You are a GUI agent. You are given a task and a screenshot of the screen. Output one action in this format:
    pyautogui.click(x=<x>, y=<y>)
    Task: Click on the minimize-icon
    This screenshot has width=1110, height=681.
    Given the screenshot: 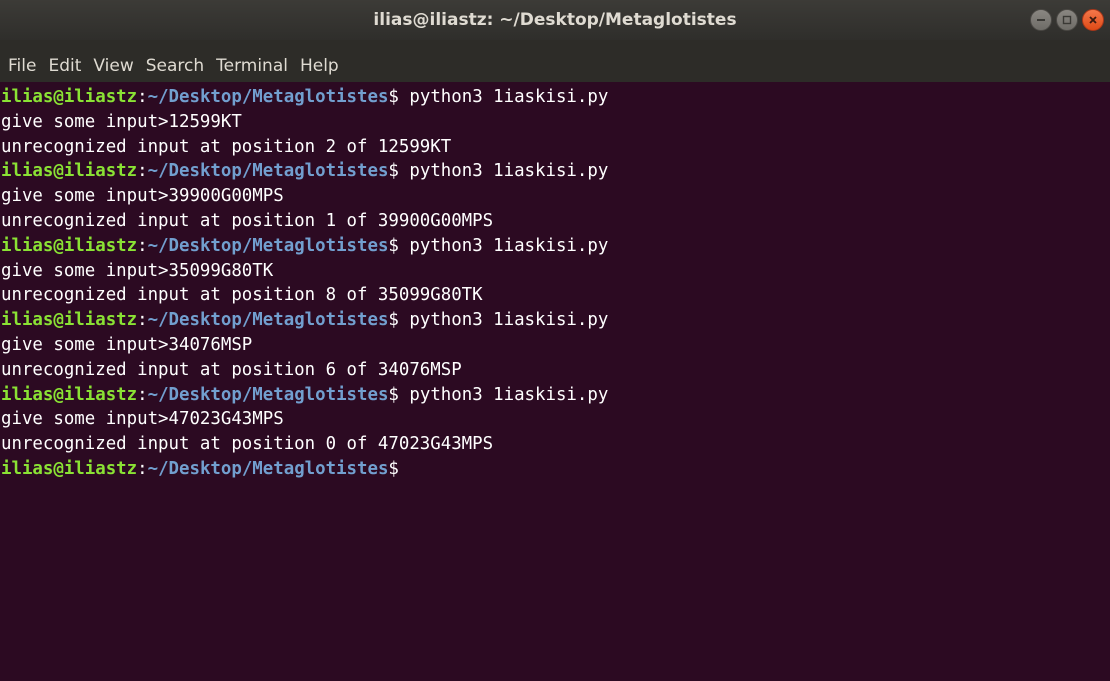 What is the action you would take?
    pyautogui.click(x=1041, y=20)
    